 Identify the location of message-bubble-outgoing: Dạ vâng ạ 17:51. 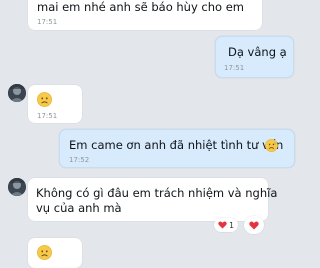
(254, 57).